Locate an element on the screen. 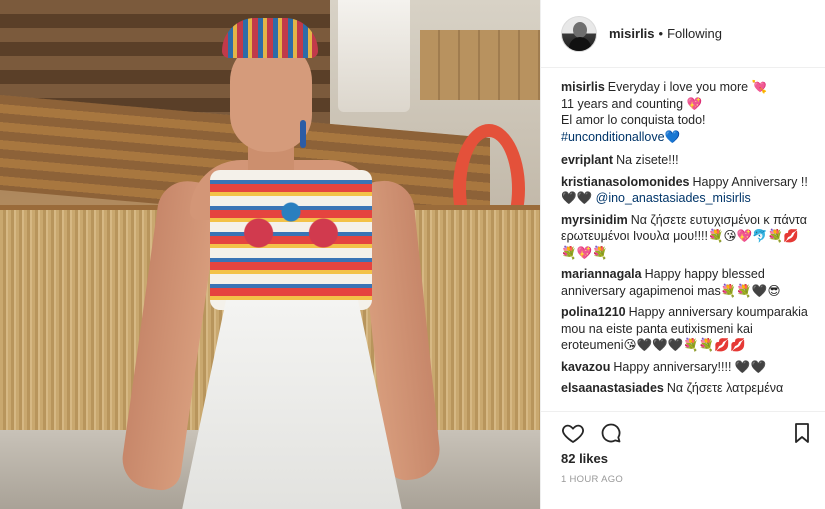  comment-text: Na zisete!!! is located at coordinates (647, 160).